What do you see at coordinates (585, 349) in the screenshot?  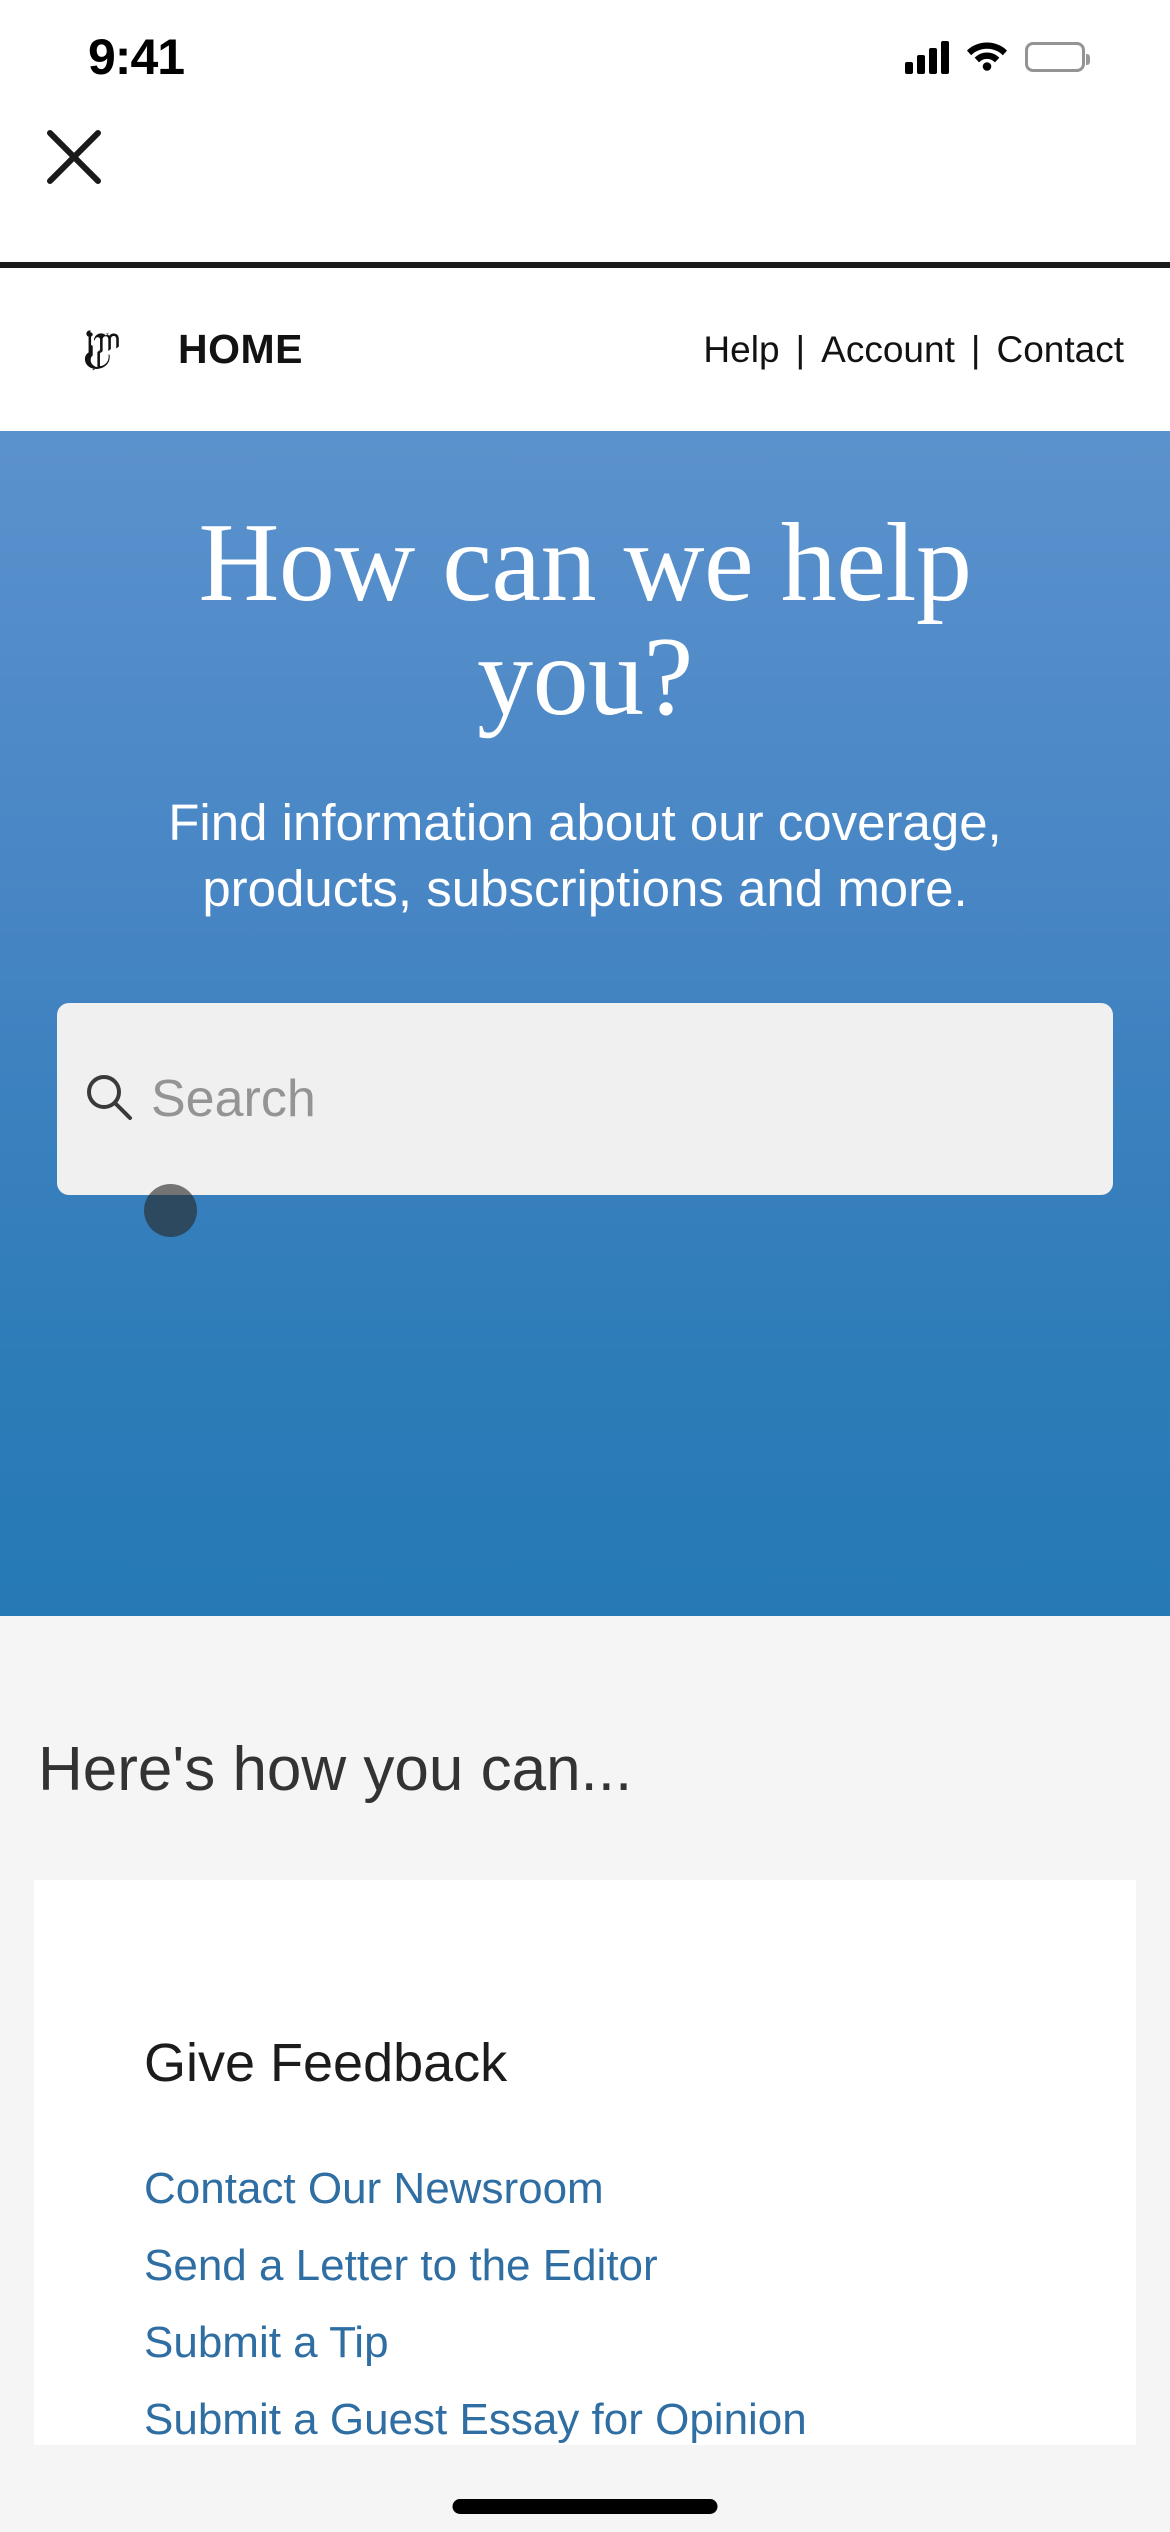 I see `site-header: HOME Help | Account | Contact` at bounding box center [585, 349].